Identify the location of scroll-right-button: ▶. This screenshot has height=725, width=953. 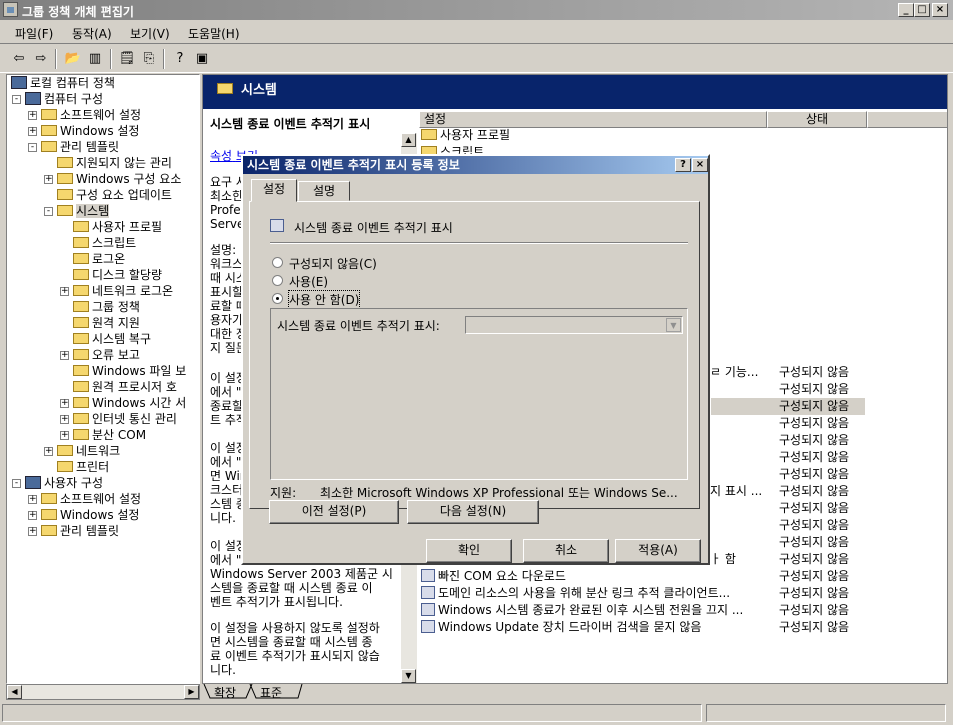
(191, 692).